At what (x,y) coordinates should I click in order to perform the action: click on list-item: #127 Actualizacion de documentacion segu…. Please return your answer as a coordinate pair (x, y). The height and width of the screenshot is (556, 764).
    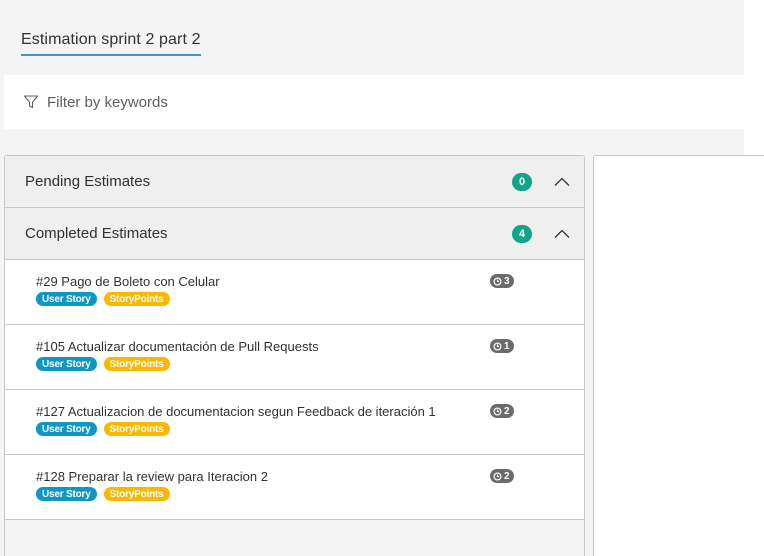
    Looking at the image, I should click on (294, 422).